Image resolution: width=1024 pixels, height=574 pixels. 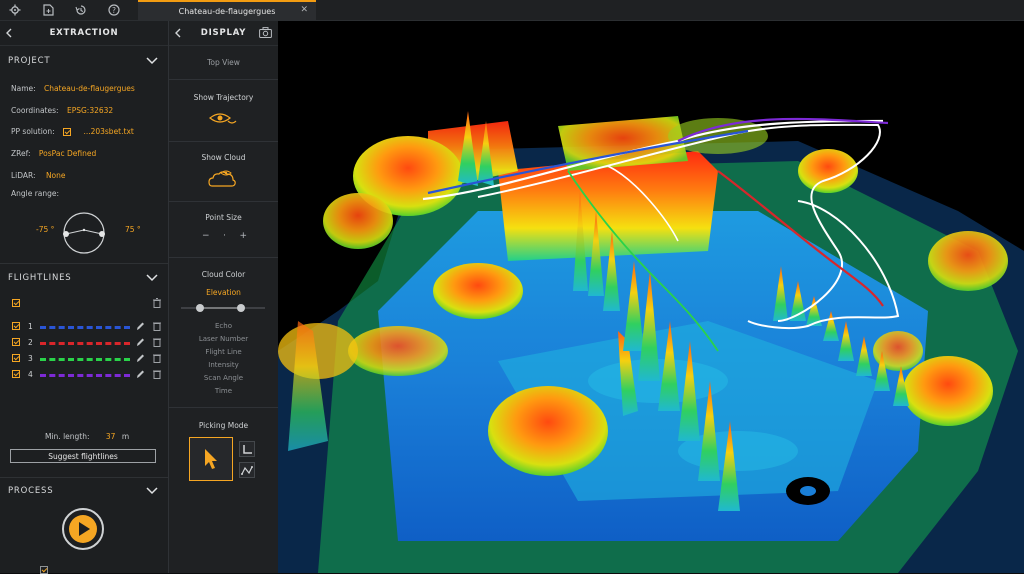 What do you see at coordinates (125, 436) in the screenshot?
I see `min-length-unit: m` at bounding box center [125, 436].